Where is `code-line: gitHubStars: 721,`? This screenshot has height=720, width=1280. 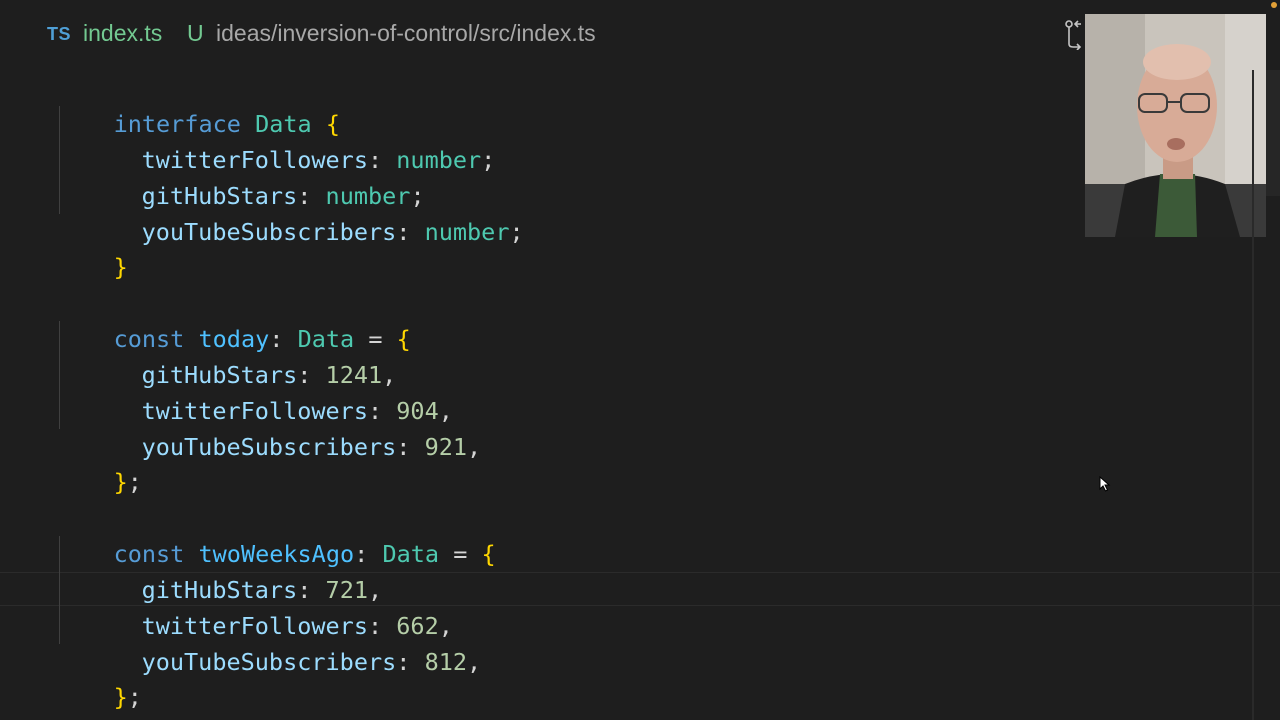
code-line: gitHubStars: 721, is located at coordinates (220, 570).